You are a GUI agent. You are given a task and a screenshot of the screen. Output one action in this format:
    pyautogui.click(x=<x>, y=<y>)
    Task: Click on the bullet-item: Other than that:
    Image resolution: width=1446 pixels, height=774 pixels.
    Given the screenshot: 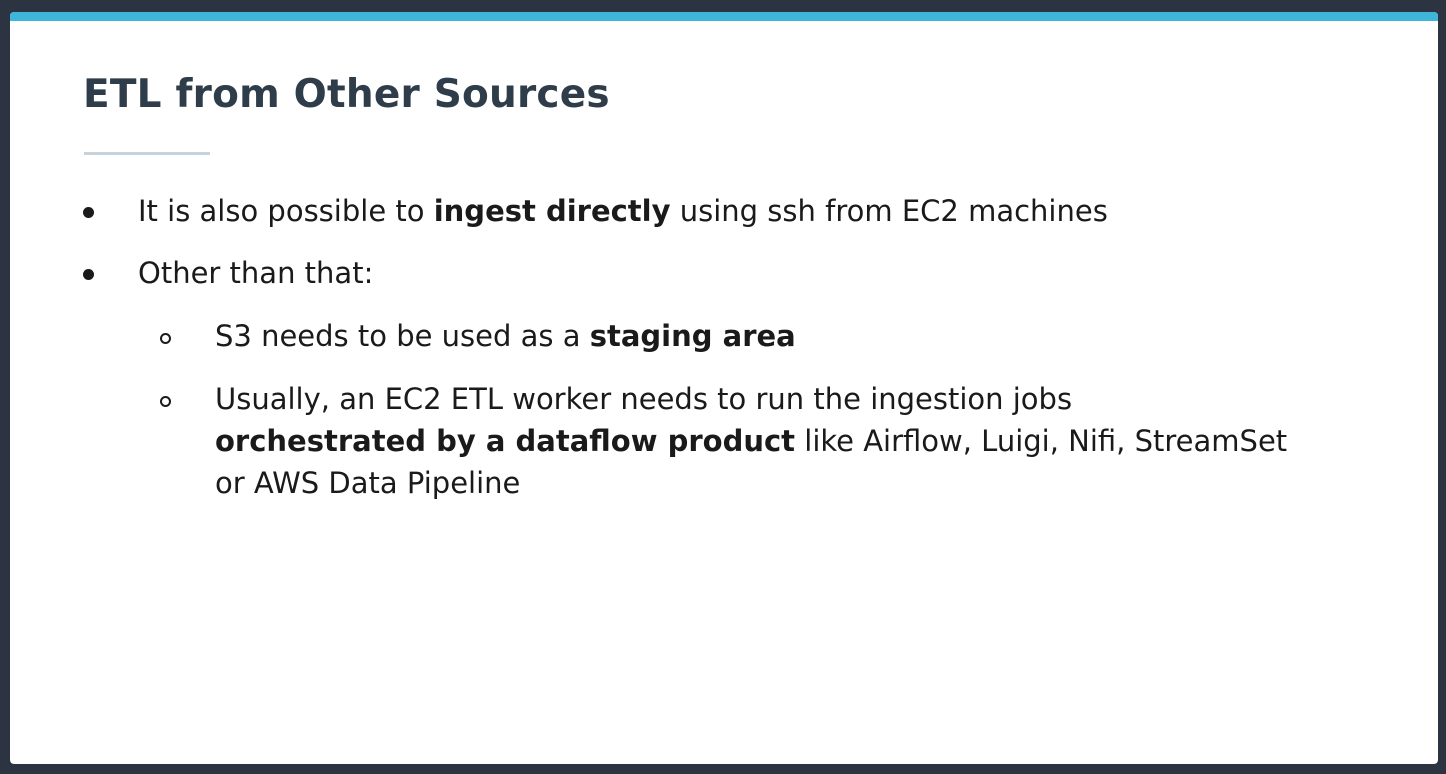 What is the action you would take?
    pyautogui.click(x=255, y=273)
    